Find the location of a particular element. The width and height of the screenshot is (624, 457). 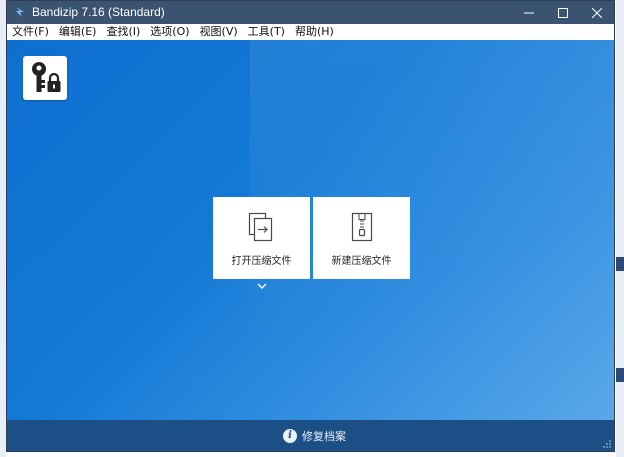

open-archive-label: 打开压缩文件 is located at coordinates (261, 261).